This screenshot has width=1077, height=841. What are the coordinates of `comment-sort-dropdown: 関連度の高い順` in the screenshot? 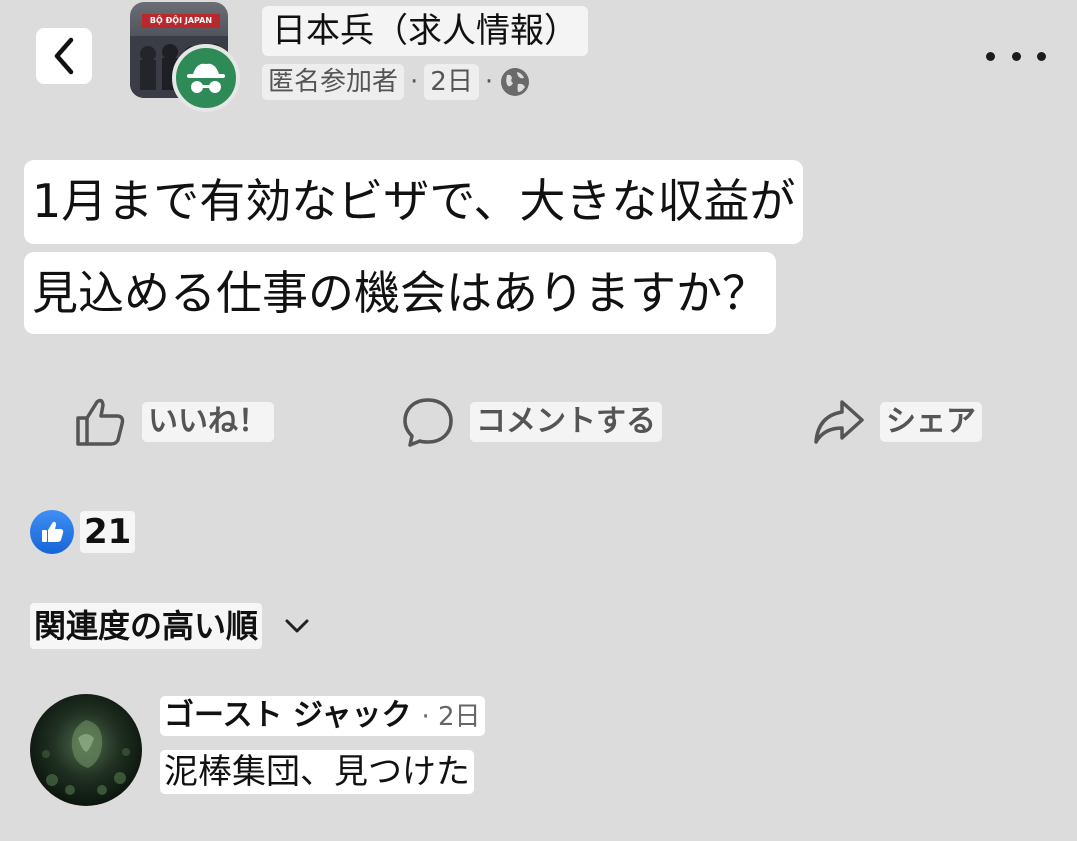 It's located at (170, 626).